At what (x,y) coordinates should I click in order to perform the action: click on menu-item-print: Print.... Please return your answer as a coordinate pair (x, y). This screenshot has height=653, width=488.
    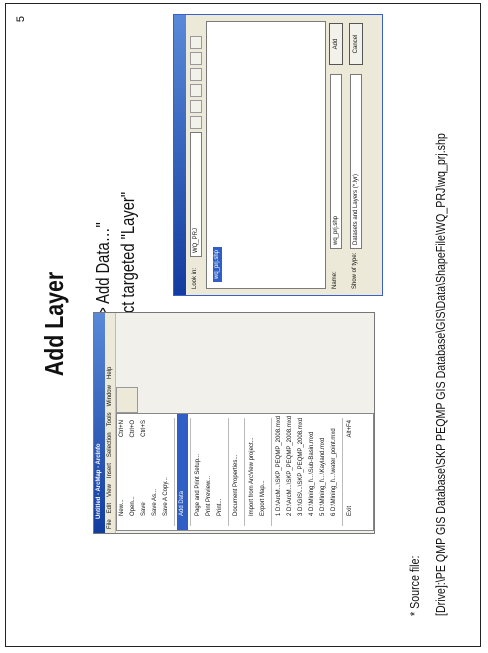
    Looking at the image, I should click on (220, 472).